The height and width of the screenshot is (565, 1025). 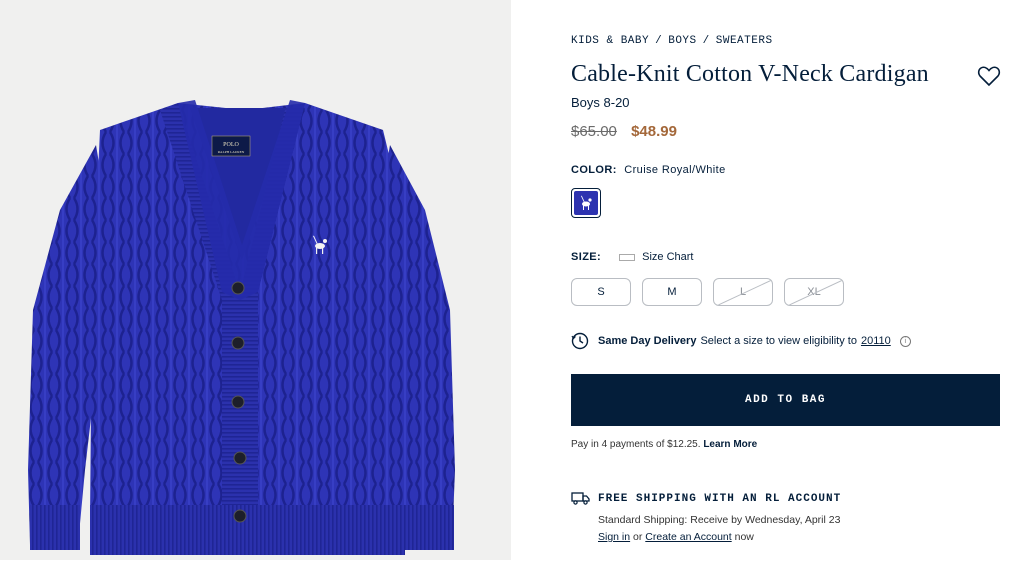 I want to click on pony-icon, so click(x=586, y=202).